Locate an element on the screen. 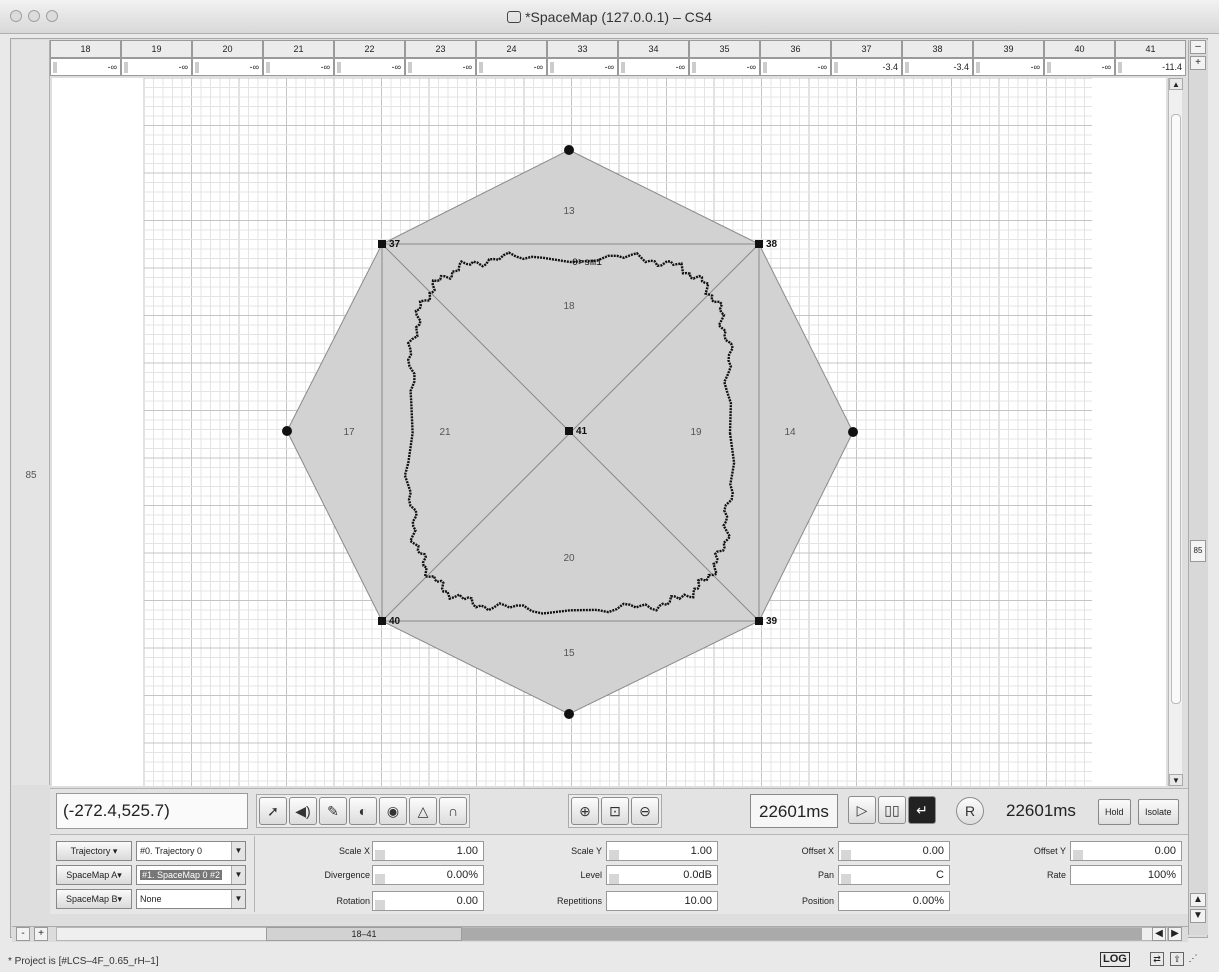 The image size is (1219, 972). isolate-button: Isolate is located at coordinates (1158, 812).